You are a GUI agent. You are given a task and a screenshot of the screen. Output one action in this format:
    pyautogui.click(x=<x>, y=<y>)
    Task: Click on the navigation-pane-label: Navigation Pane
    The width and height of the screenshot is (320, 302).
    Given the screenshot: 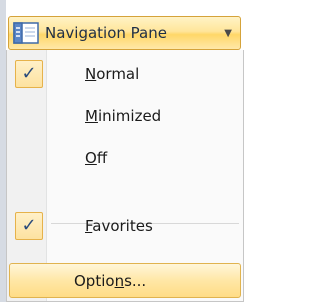 What is the action you would take?
    pyautogui.click(x=106, y=33)
    